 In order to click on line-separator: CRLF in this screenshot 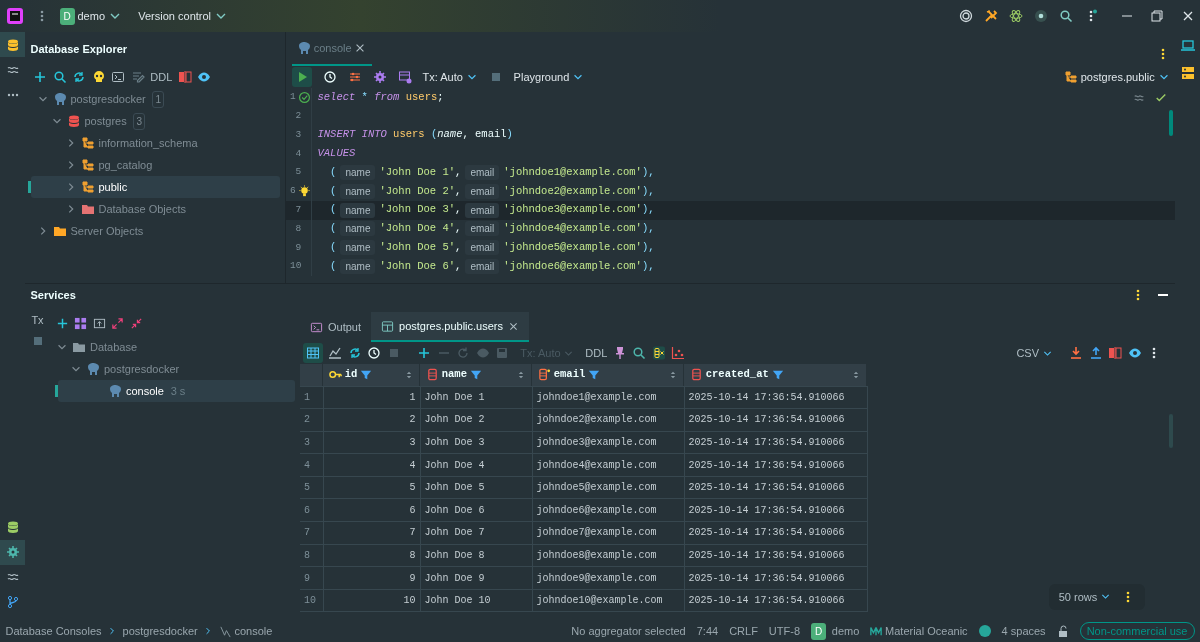, I will do `click(743, 631)`.